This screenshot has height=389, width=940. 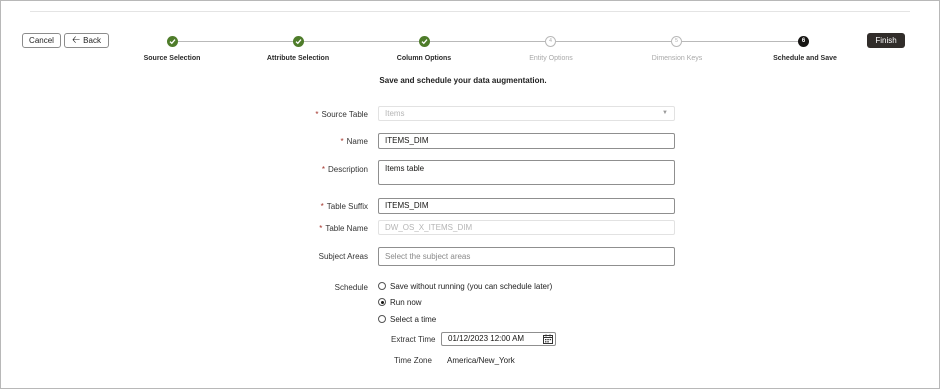 I want to click on name-input: ITEMS_DIM, so click(x=526, y=141).